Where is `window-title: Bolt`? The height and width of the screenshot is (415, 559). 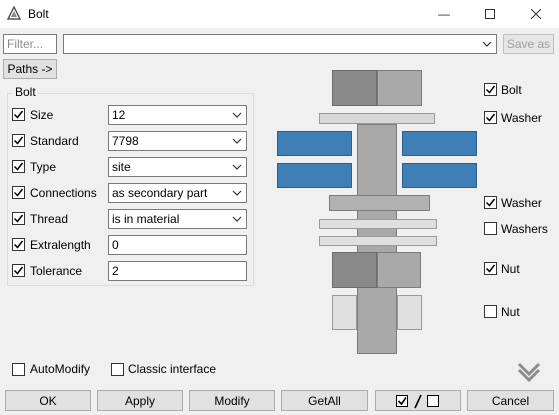
window-title: Bolt is located at coordinates (38, 14).